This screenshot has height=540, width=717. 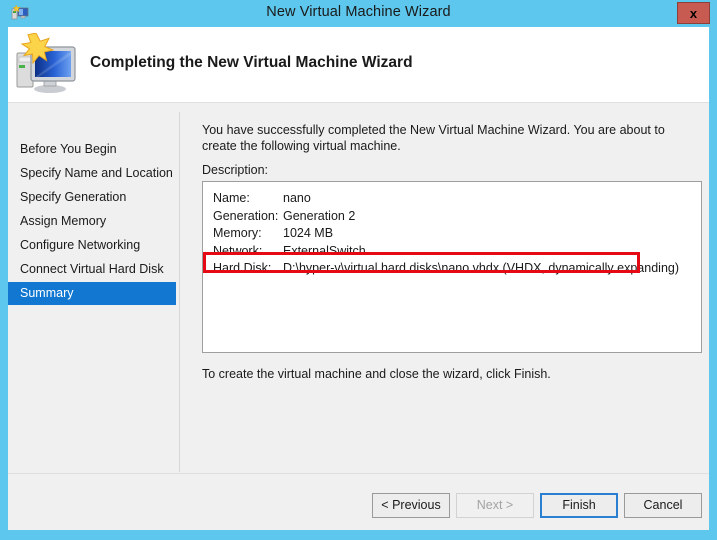 I want to click on close-icon: x, so click(x=693, y=13).